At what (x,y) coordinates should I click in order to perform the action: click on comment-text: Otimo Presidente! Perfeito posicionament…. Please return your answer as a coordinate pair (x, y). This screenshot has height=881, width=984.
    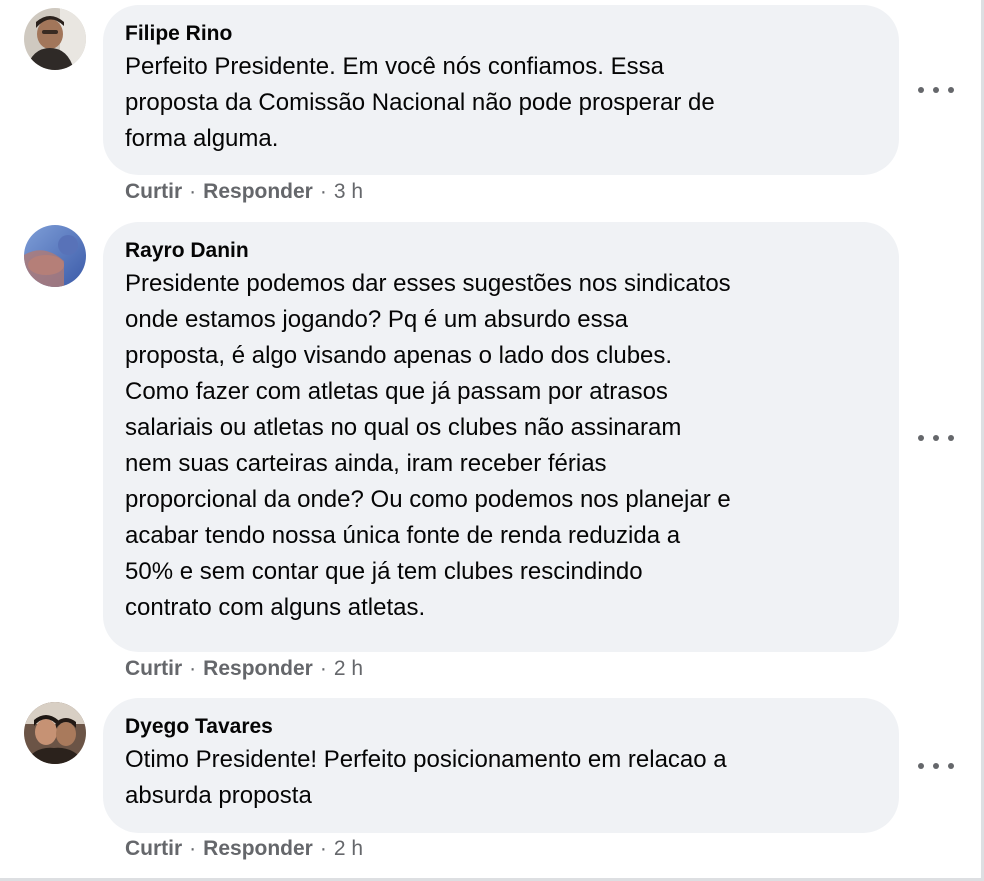
    Looking at the image, I should click on (426, 777).